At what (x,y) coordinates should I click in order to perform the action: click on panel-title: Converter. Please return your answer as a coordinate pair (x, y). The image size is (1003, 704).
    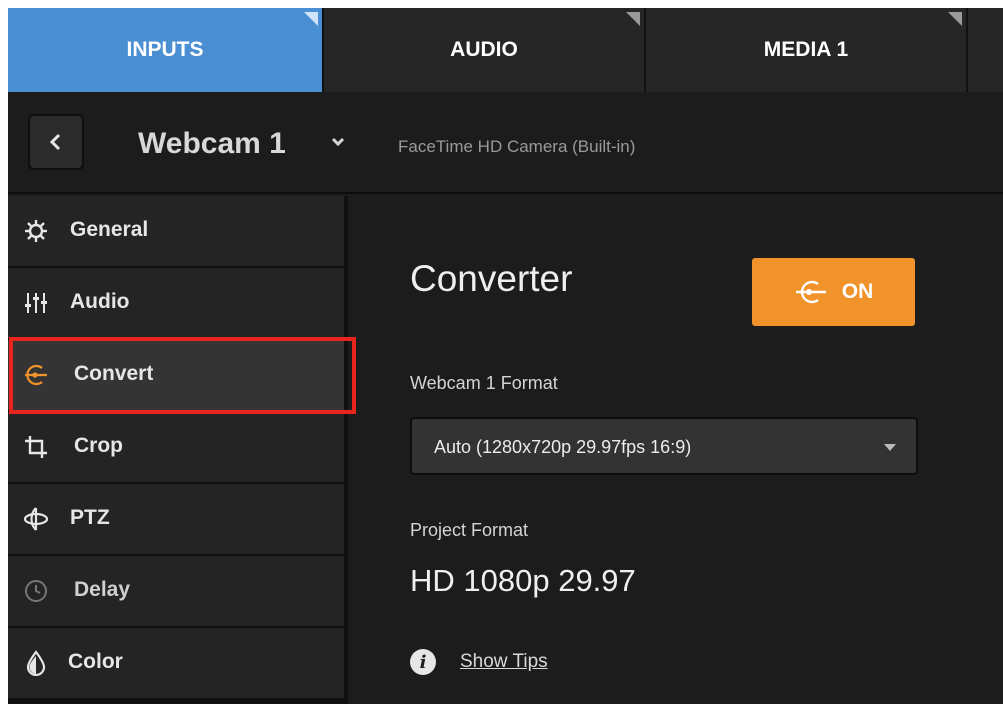
    Looking at the image, I should click on (491, 278).